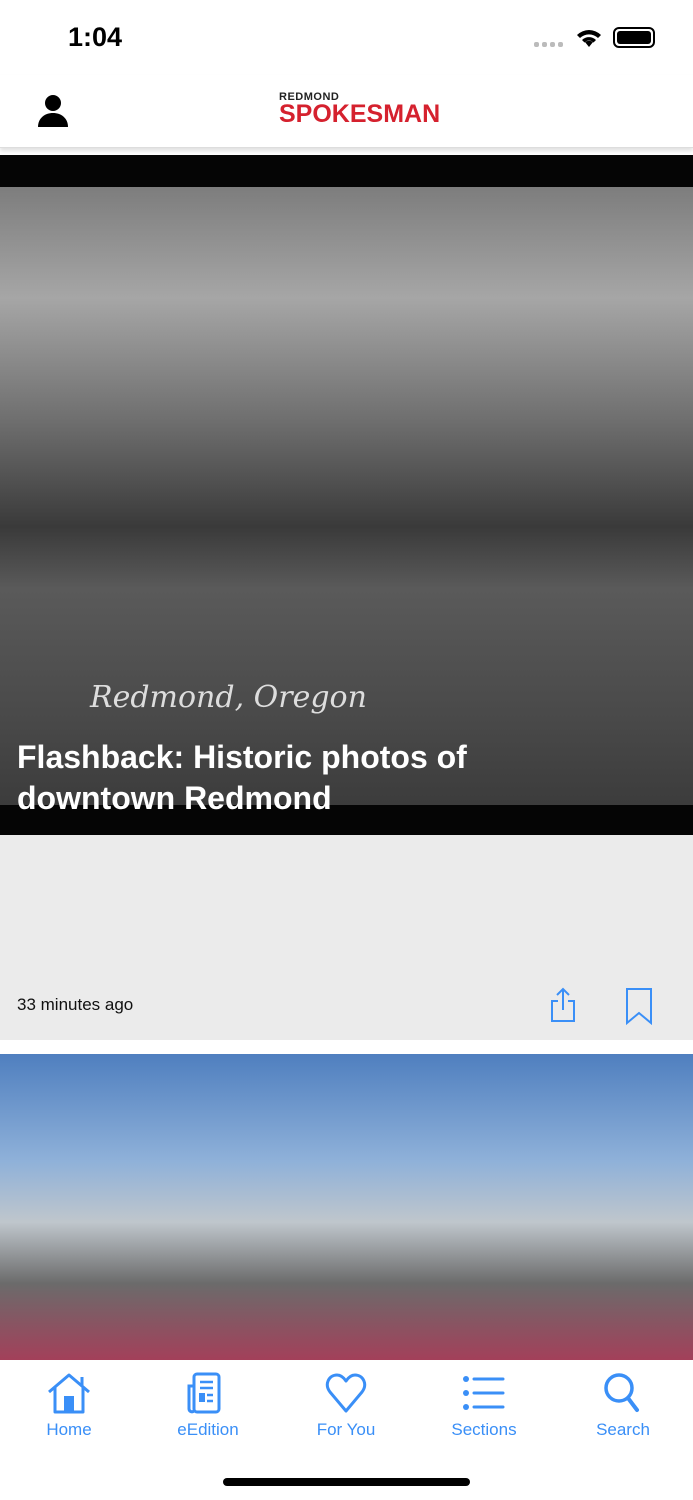 The width and height of the screenshot is (693, 1500). Describe the element at coordinates (346, 1393) in the screenshot. I see `heart-icon` at that location.